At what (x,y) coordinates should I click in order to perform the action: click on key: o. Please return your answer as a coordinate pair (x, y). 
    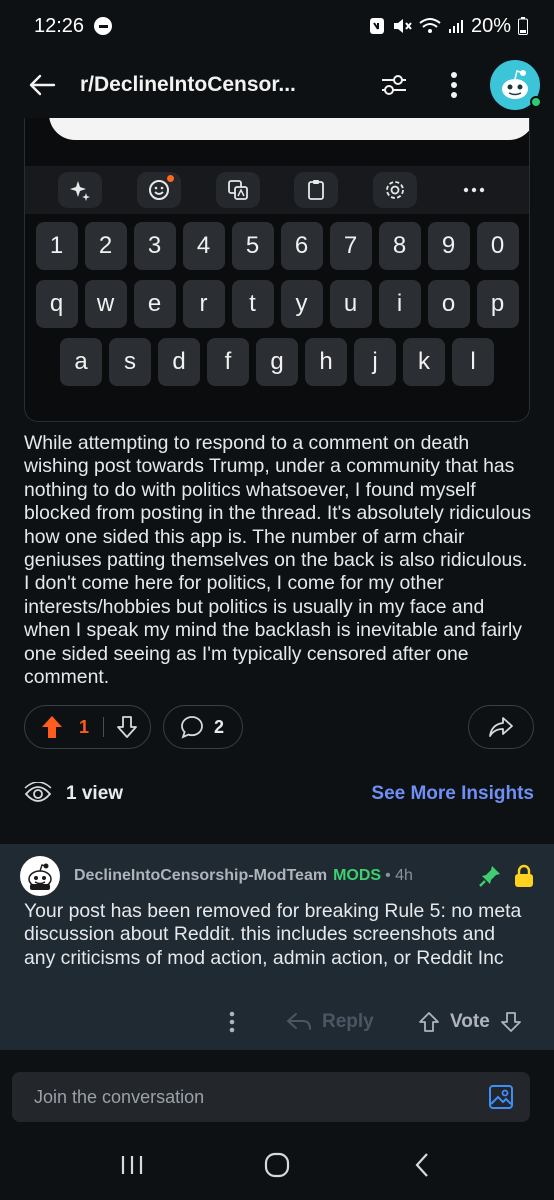
    Looking at the image, I should click on (448, 304).